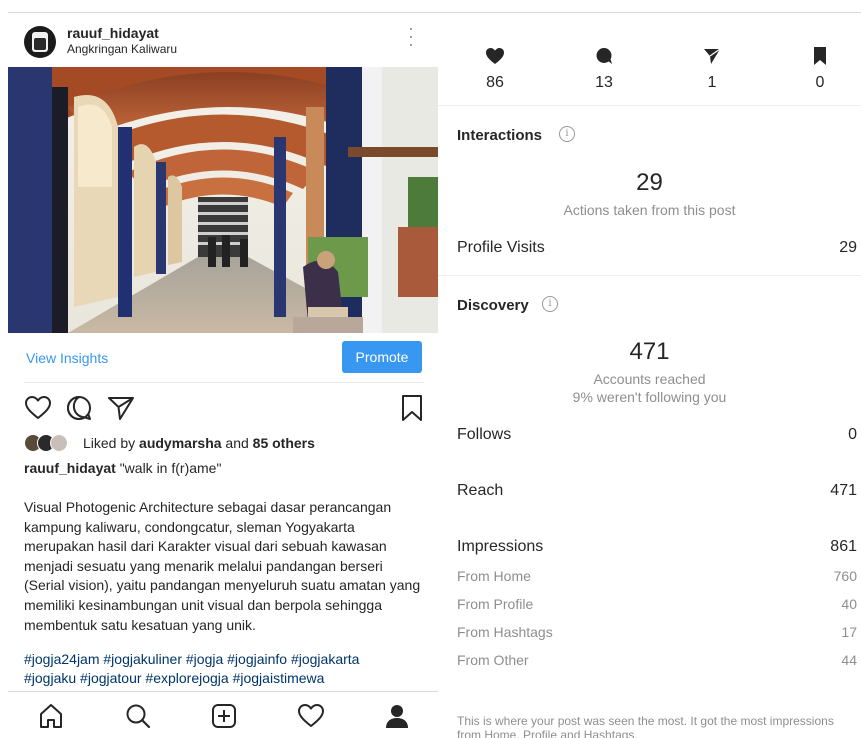 The image size is (861, 738). I want to click on activity-heart-icon, so click(311, 716).